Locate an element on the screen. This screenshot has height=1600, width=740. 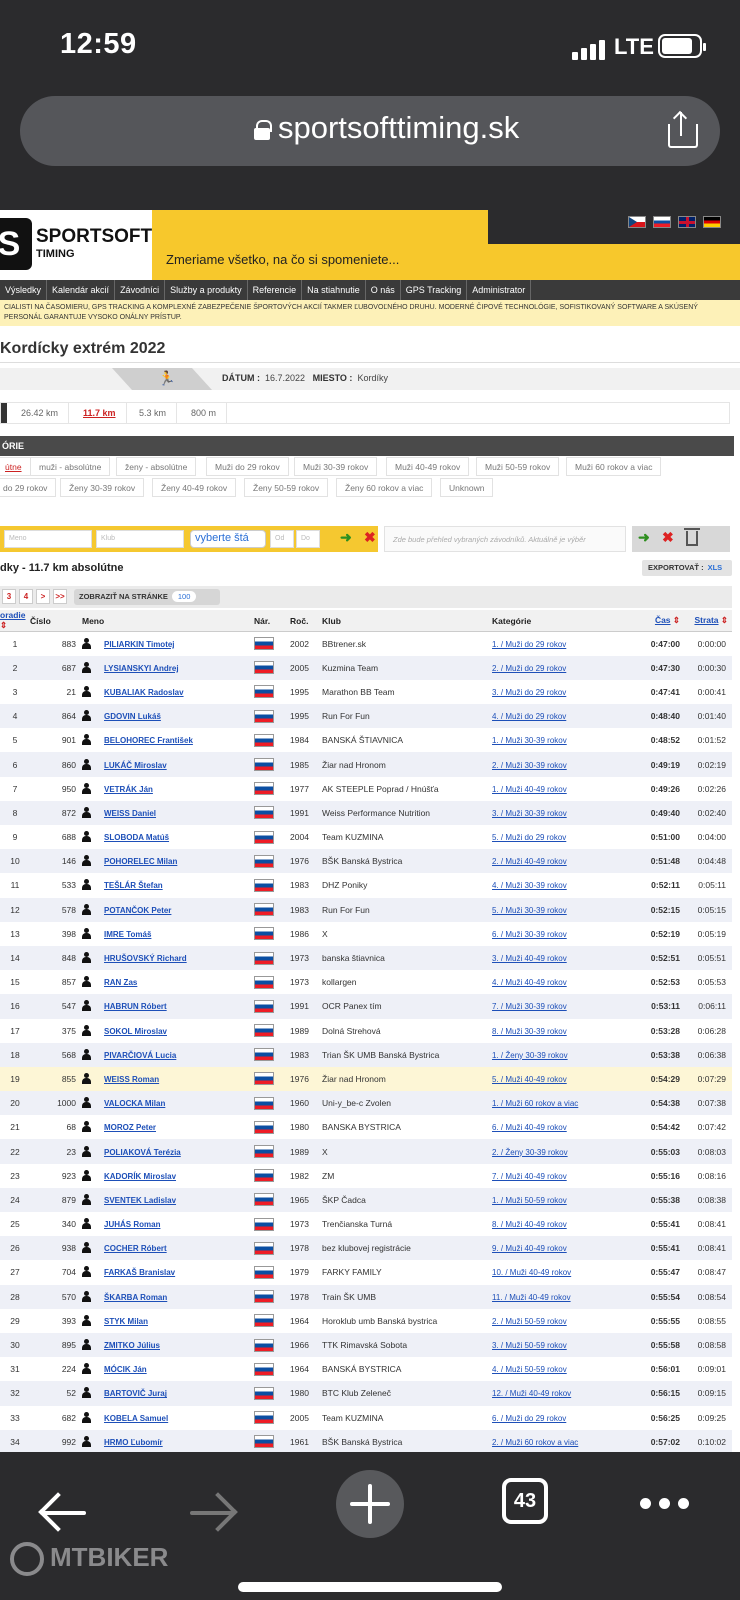
category-link: 9. / Muži 40-49 rokov is located at coordinates (529, 1248).